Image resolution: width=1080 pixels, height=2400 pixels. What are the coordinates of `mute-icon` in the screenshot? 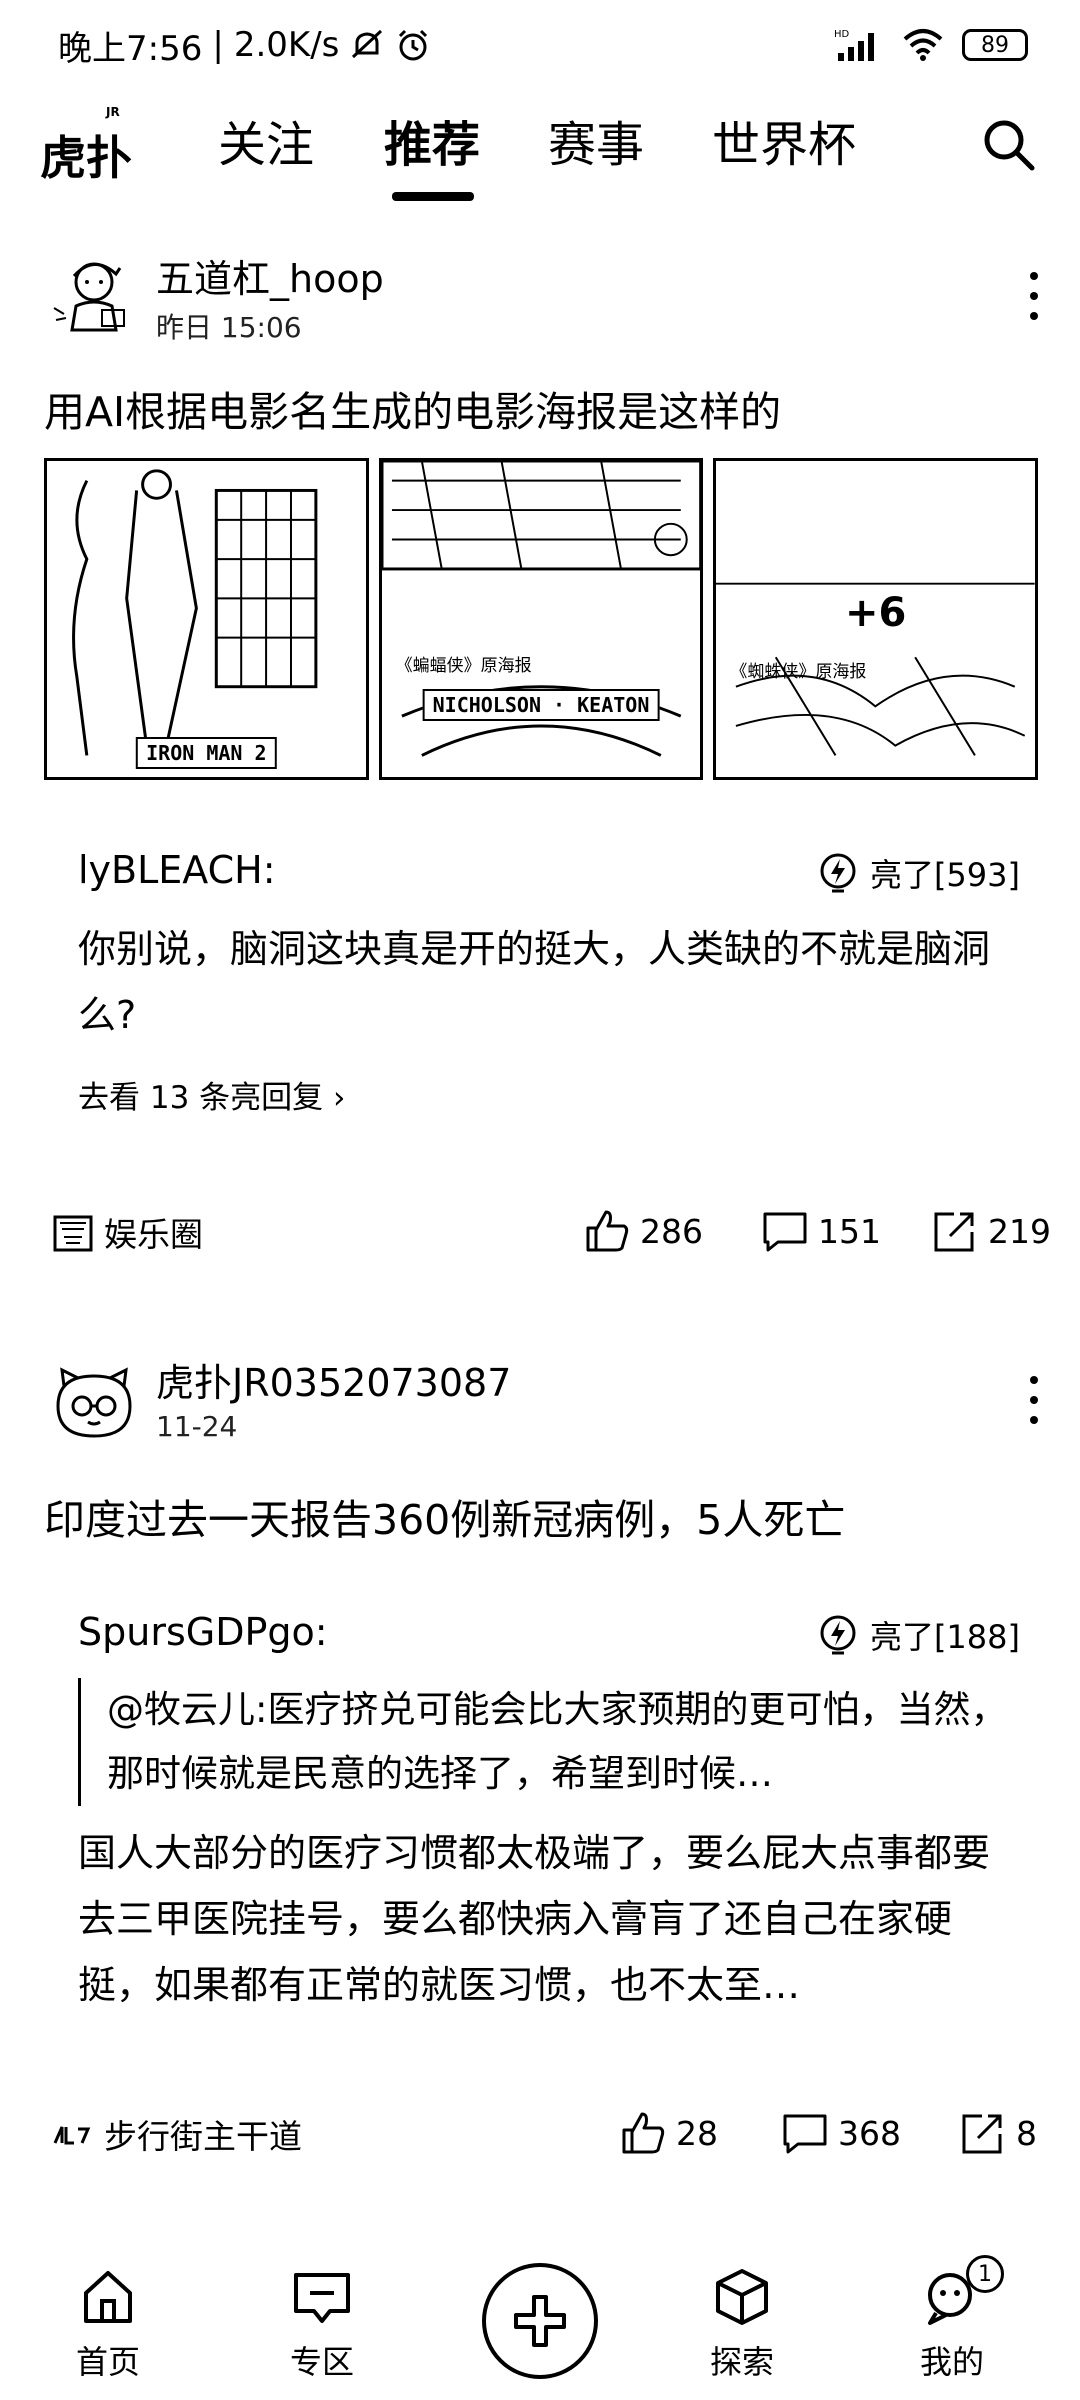 It's located at (367, 44).